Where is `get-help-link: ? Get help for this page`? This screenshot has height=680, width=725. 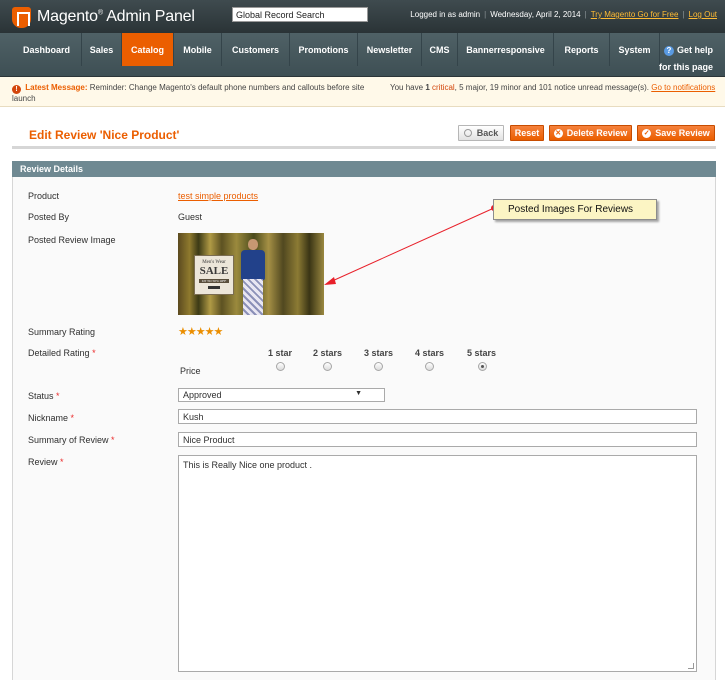
get-help-link: ? Get help for this page is located at coordinates (686, 59).